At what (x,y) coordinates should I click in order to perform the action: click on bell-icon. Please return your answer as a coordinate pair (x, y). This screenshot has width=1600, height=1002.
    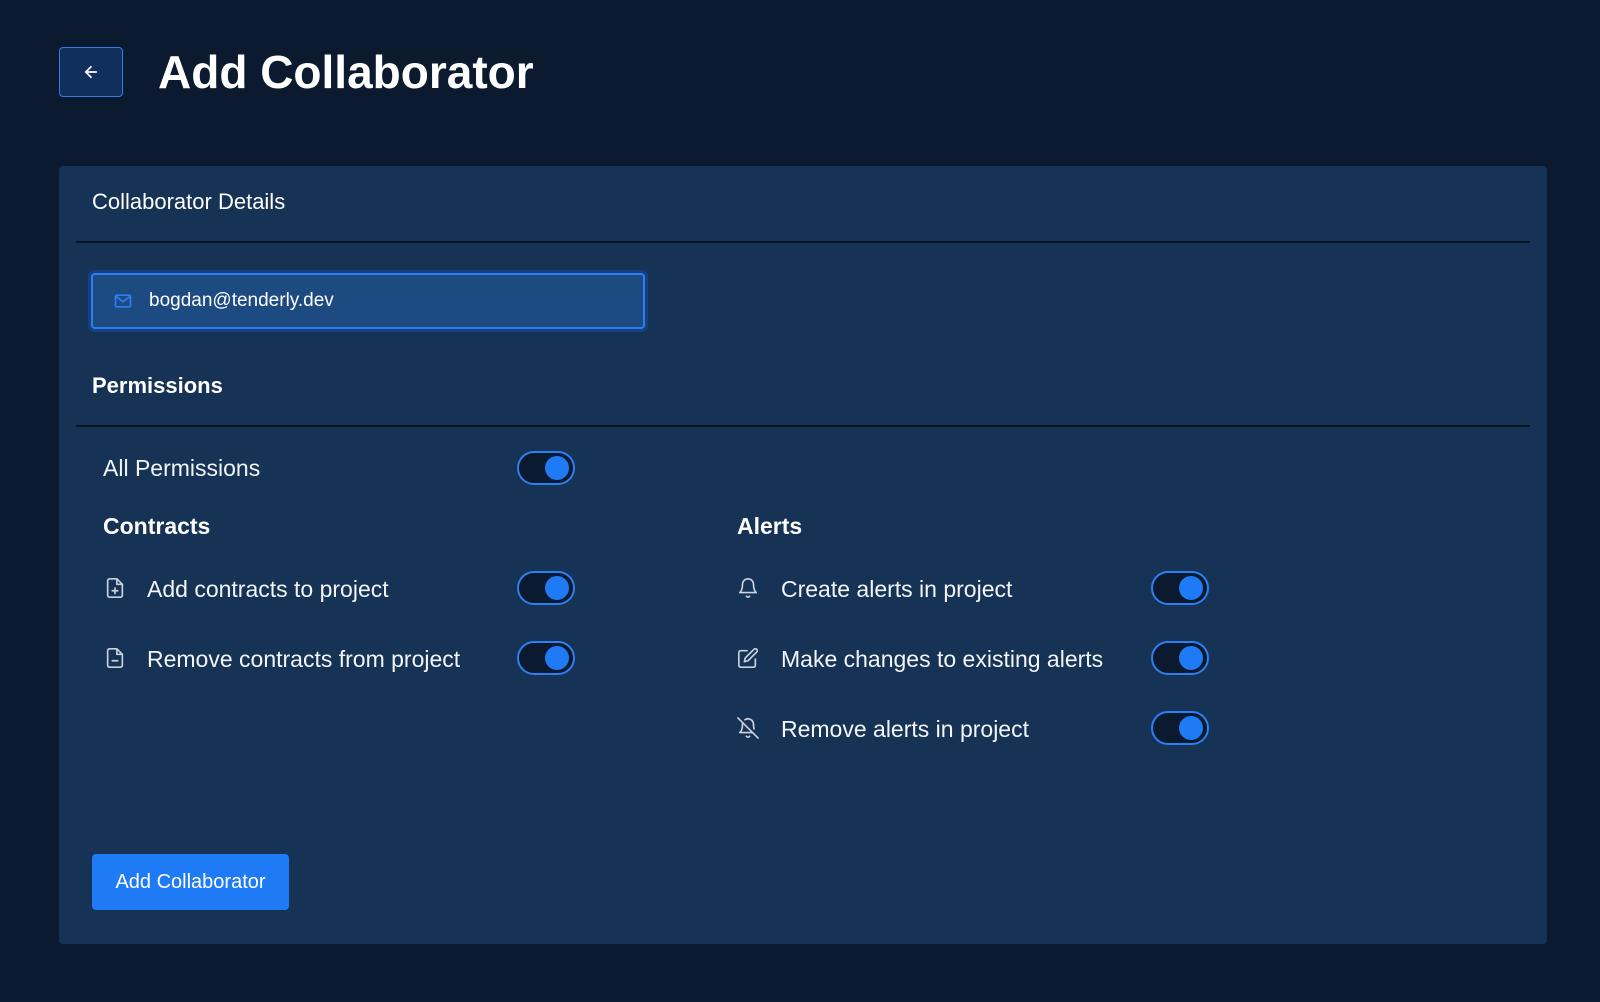
    Looking at the image, I should click on (748, 588).